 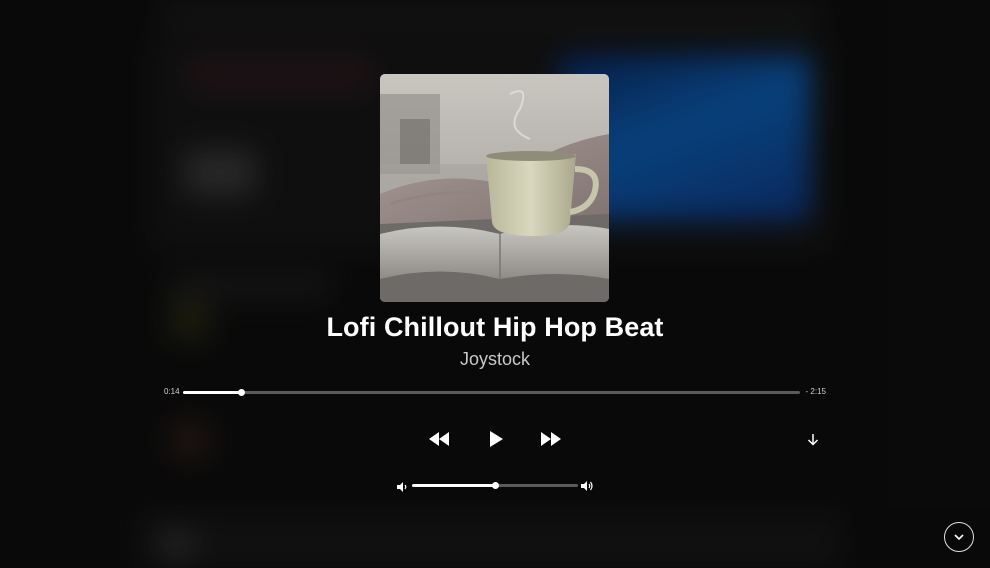 I want to click on volume-low-icon, so click(x=402, y=487).